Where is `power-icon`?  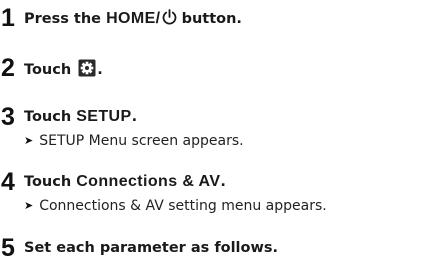 power-icon is located at coordinates (169, 19).